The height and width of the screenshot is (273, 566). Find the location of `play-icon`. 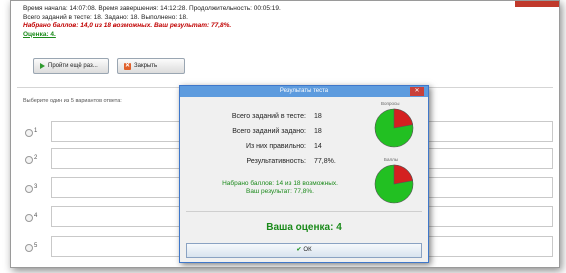

play-icon is located at coordinates (42, 66).